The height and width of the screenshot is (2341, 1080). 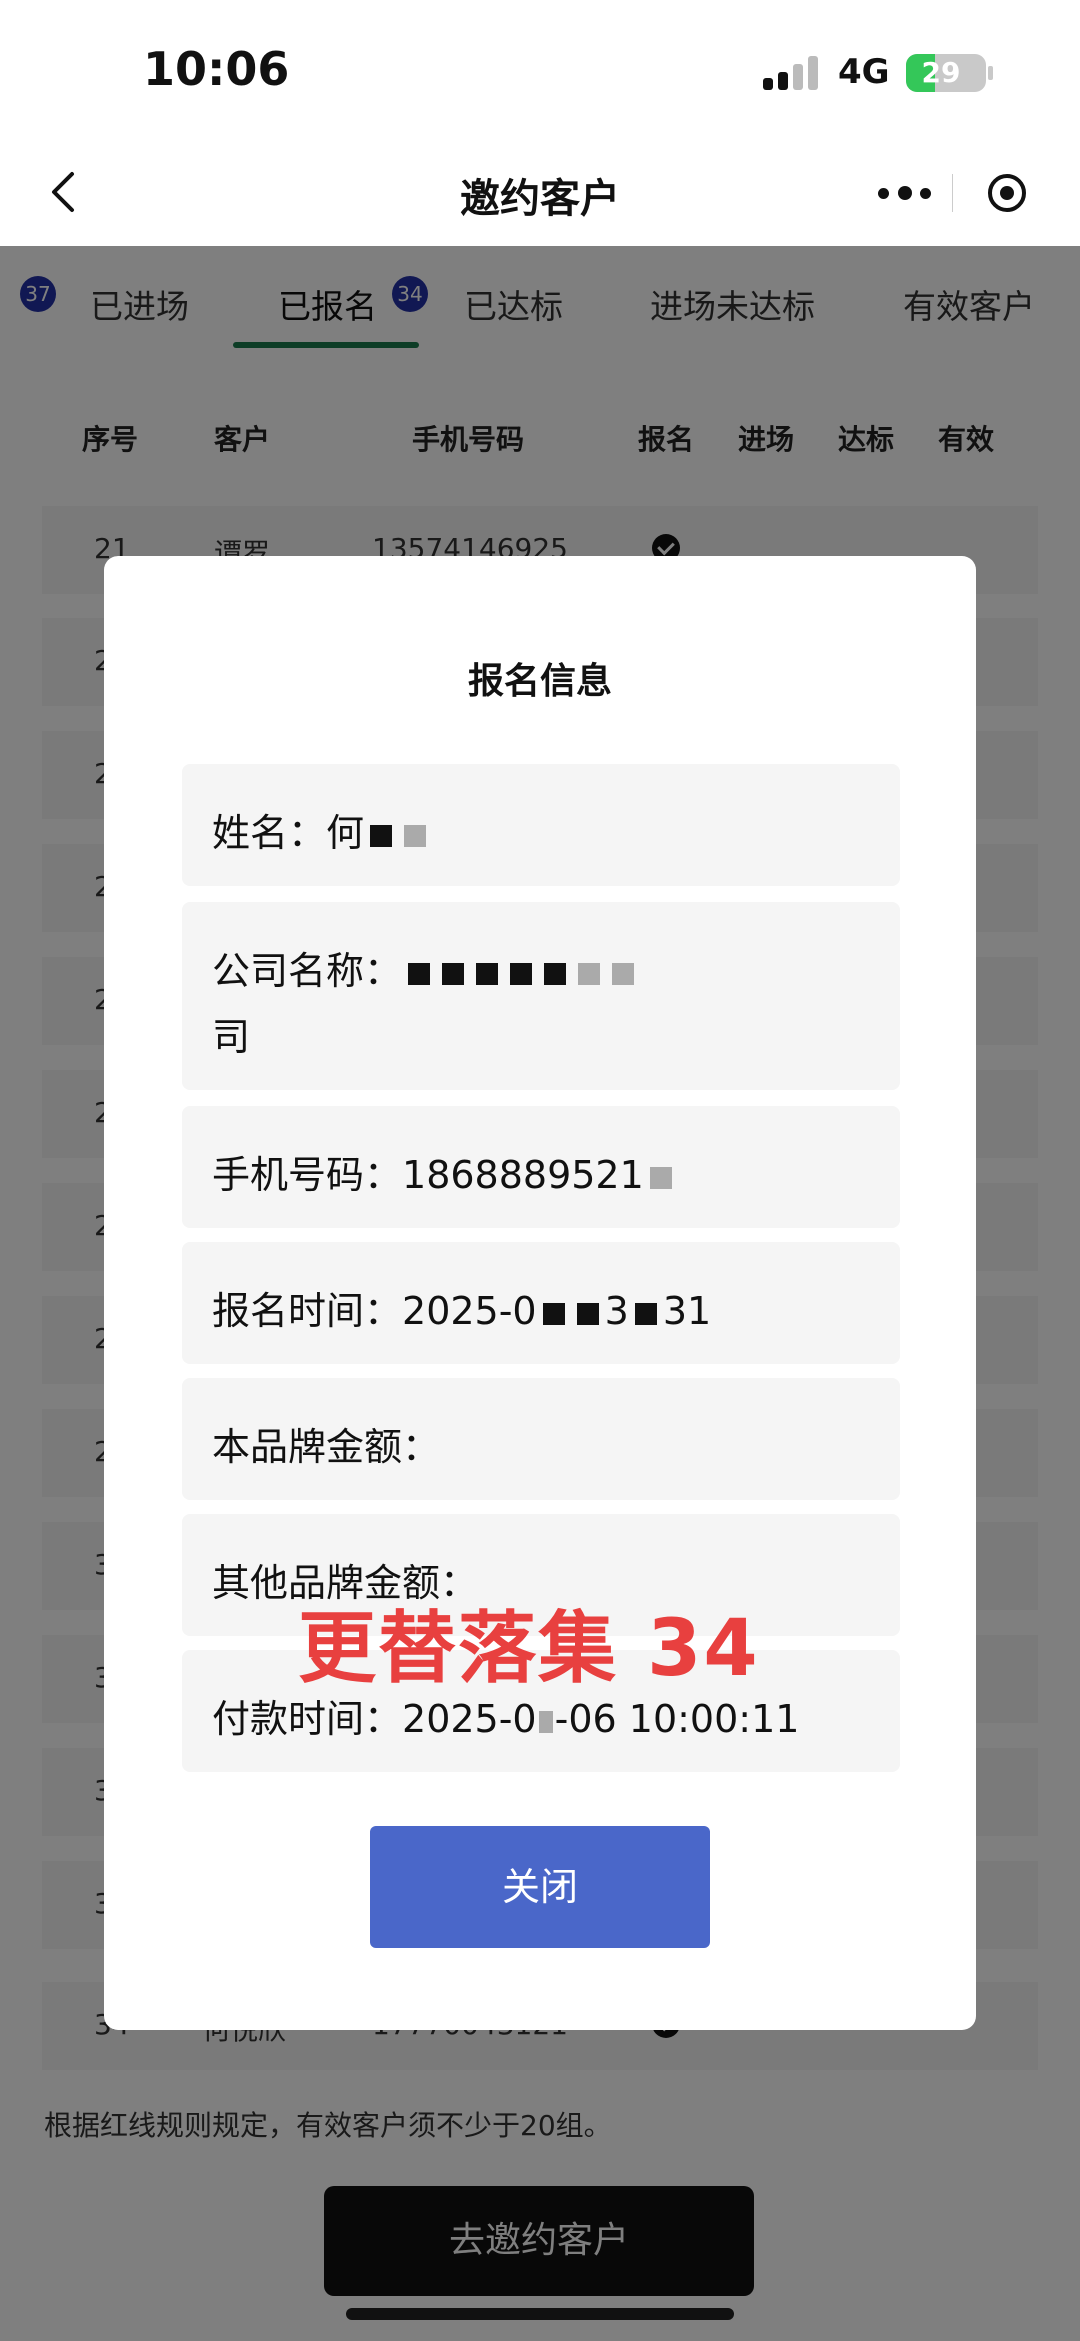 I want to click on navigation-bar: 邀约客户, so click(x=540, y=193).